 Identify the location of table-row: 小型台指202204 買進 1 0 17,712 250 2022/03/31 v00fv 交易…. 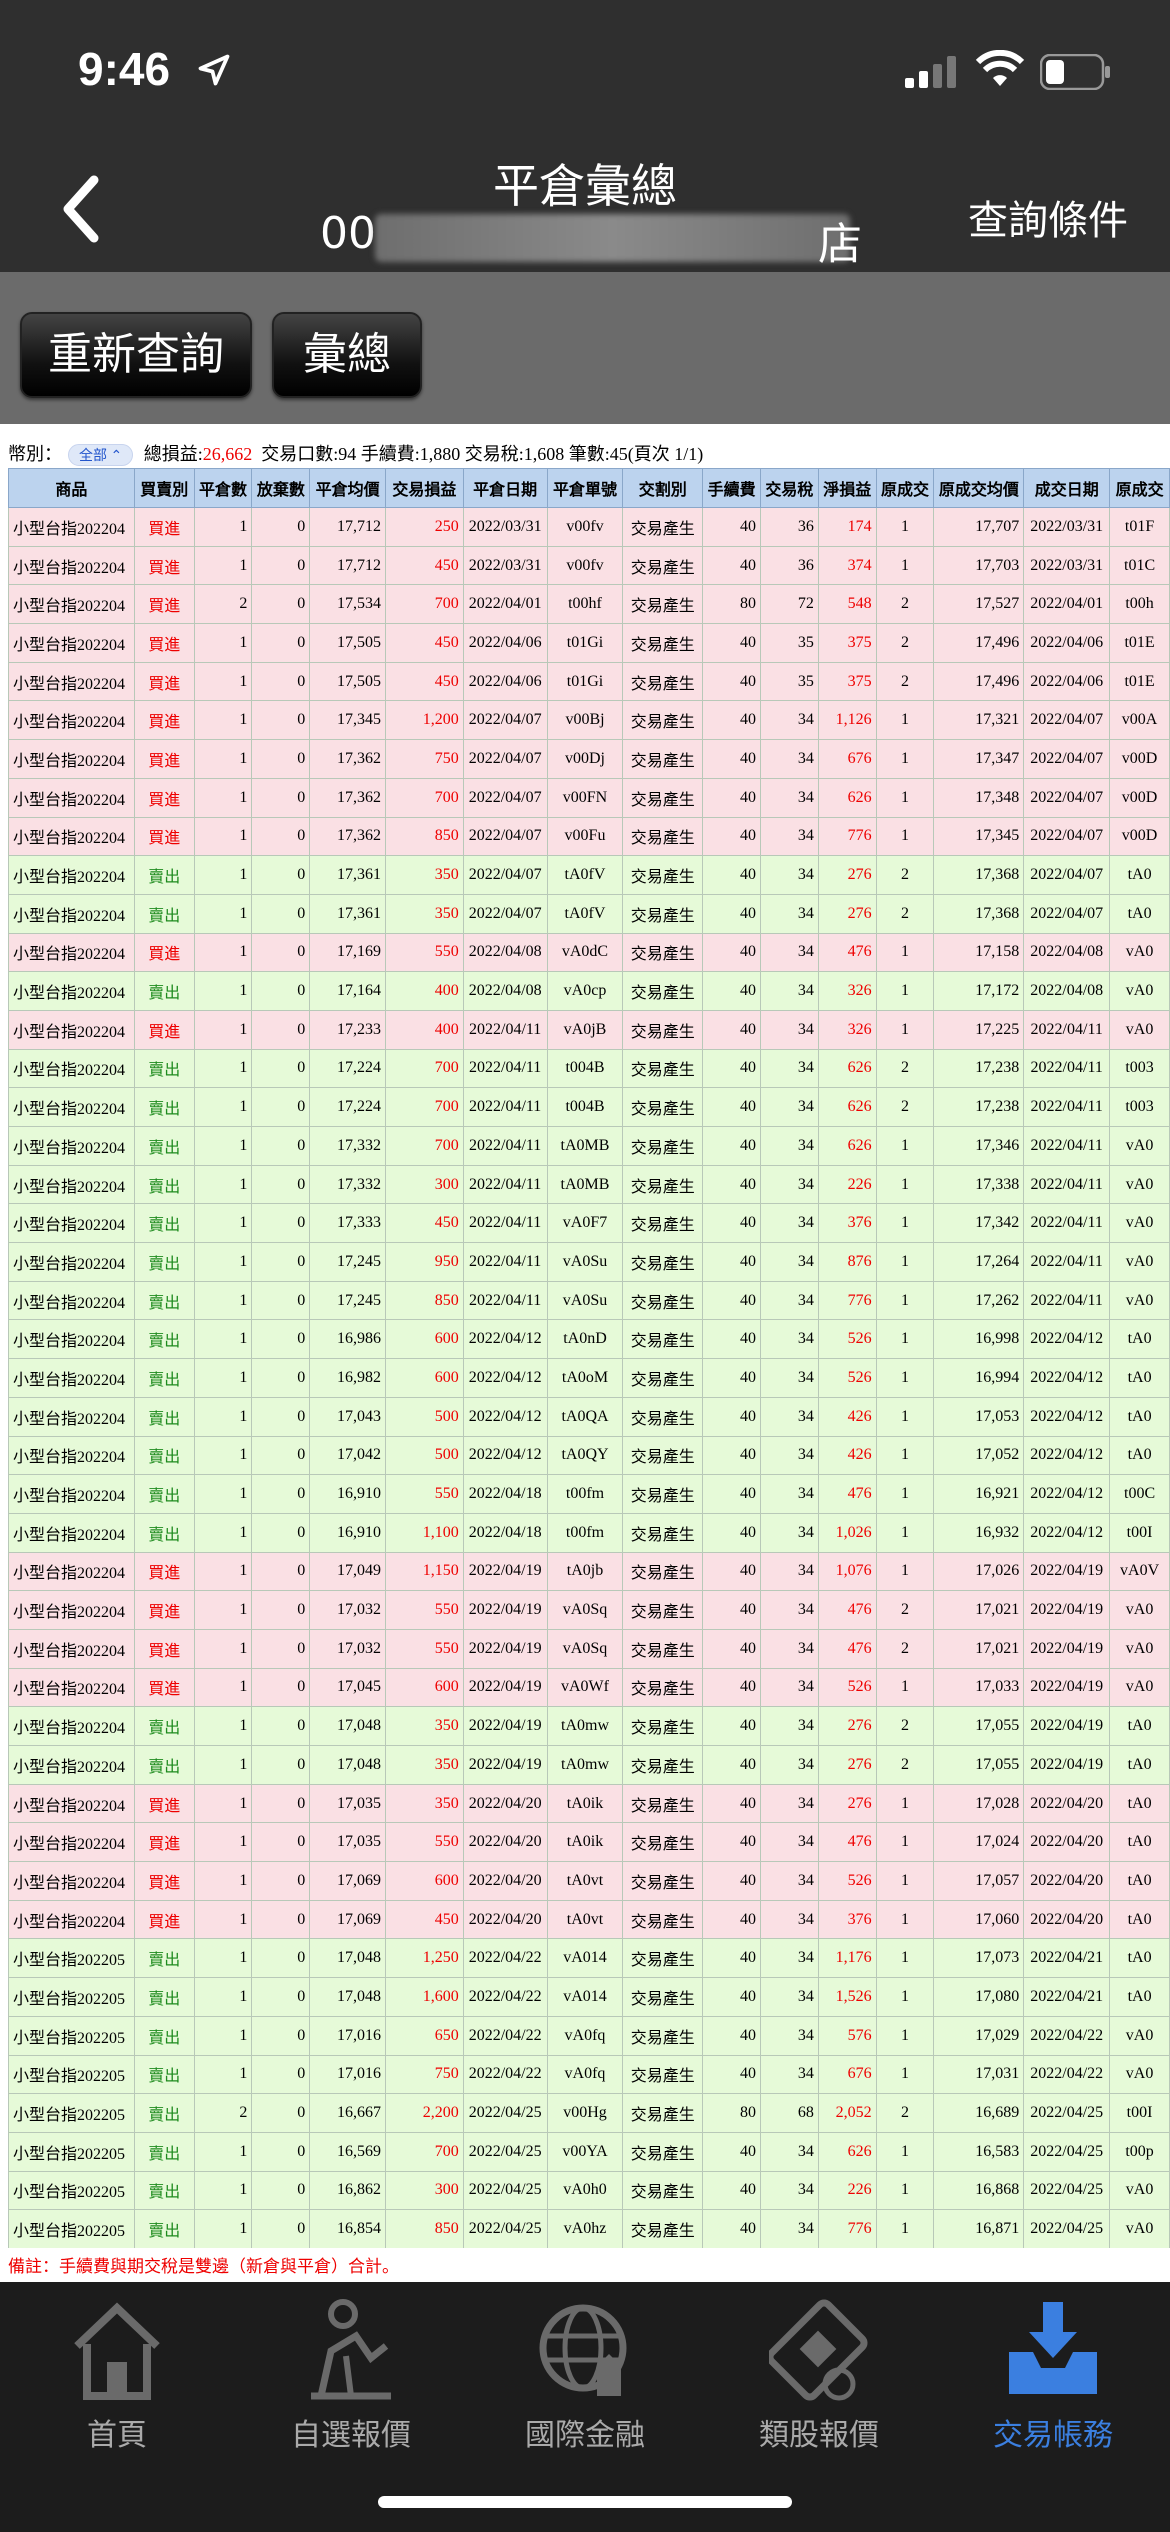
(589, 527).